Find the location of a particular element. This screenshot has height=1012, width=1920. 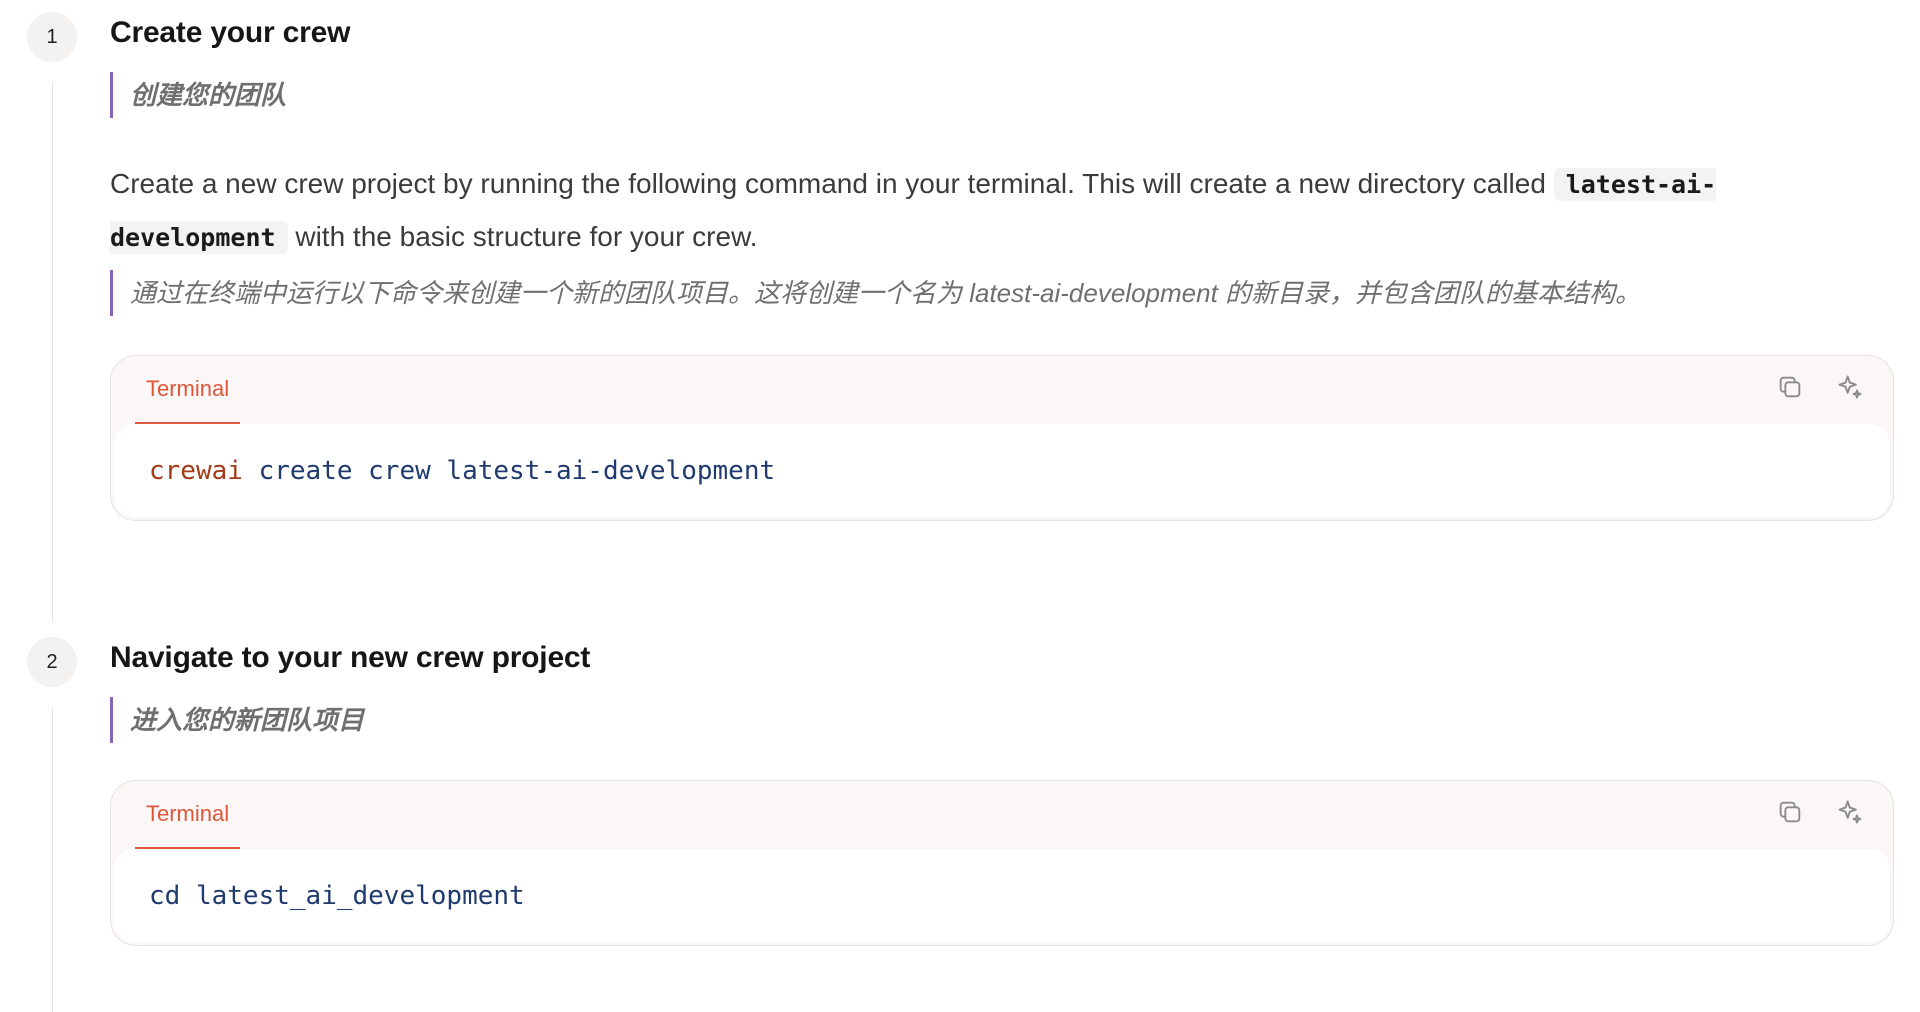

step-title-translation: 进入您的新团队项目 is located at coordinates (237, 720).